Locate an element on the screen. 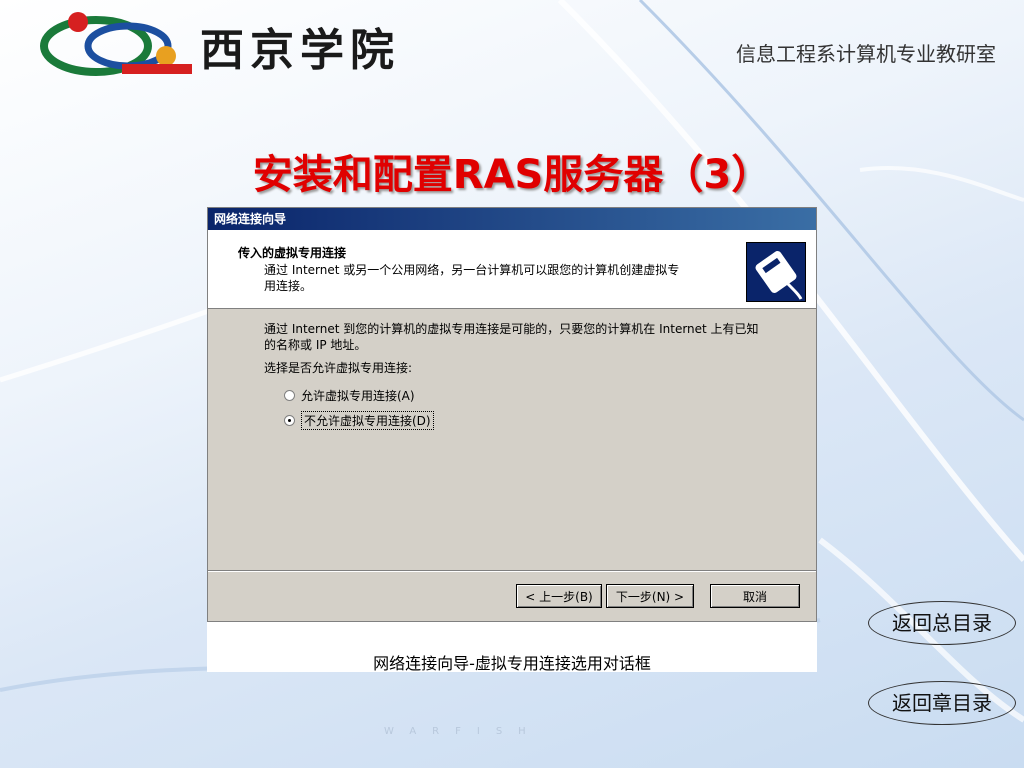 The image size is (1024, 768). radio-label: 不允许虚拟专用连接(D) is located at coordinates (367, 420).